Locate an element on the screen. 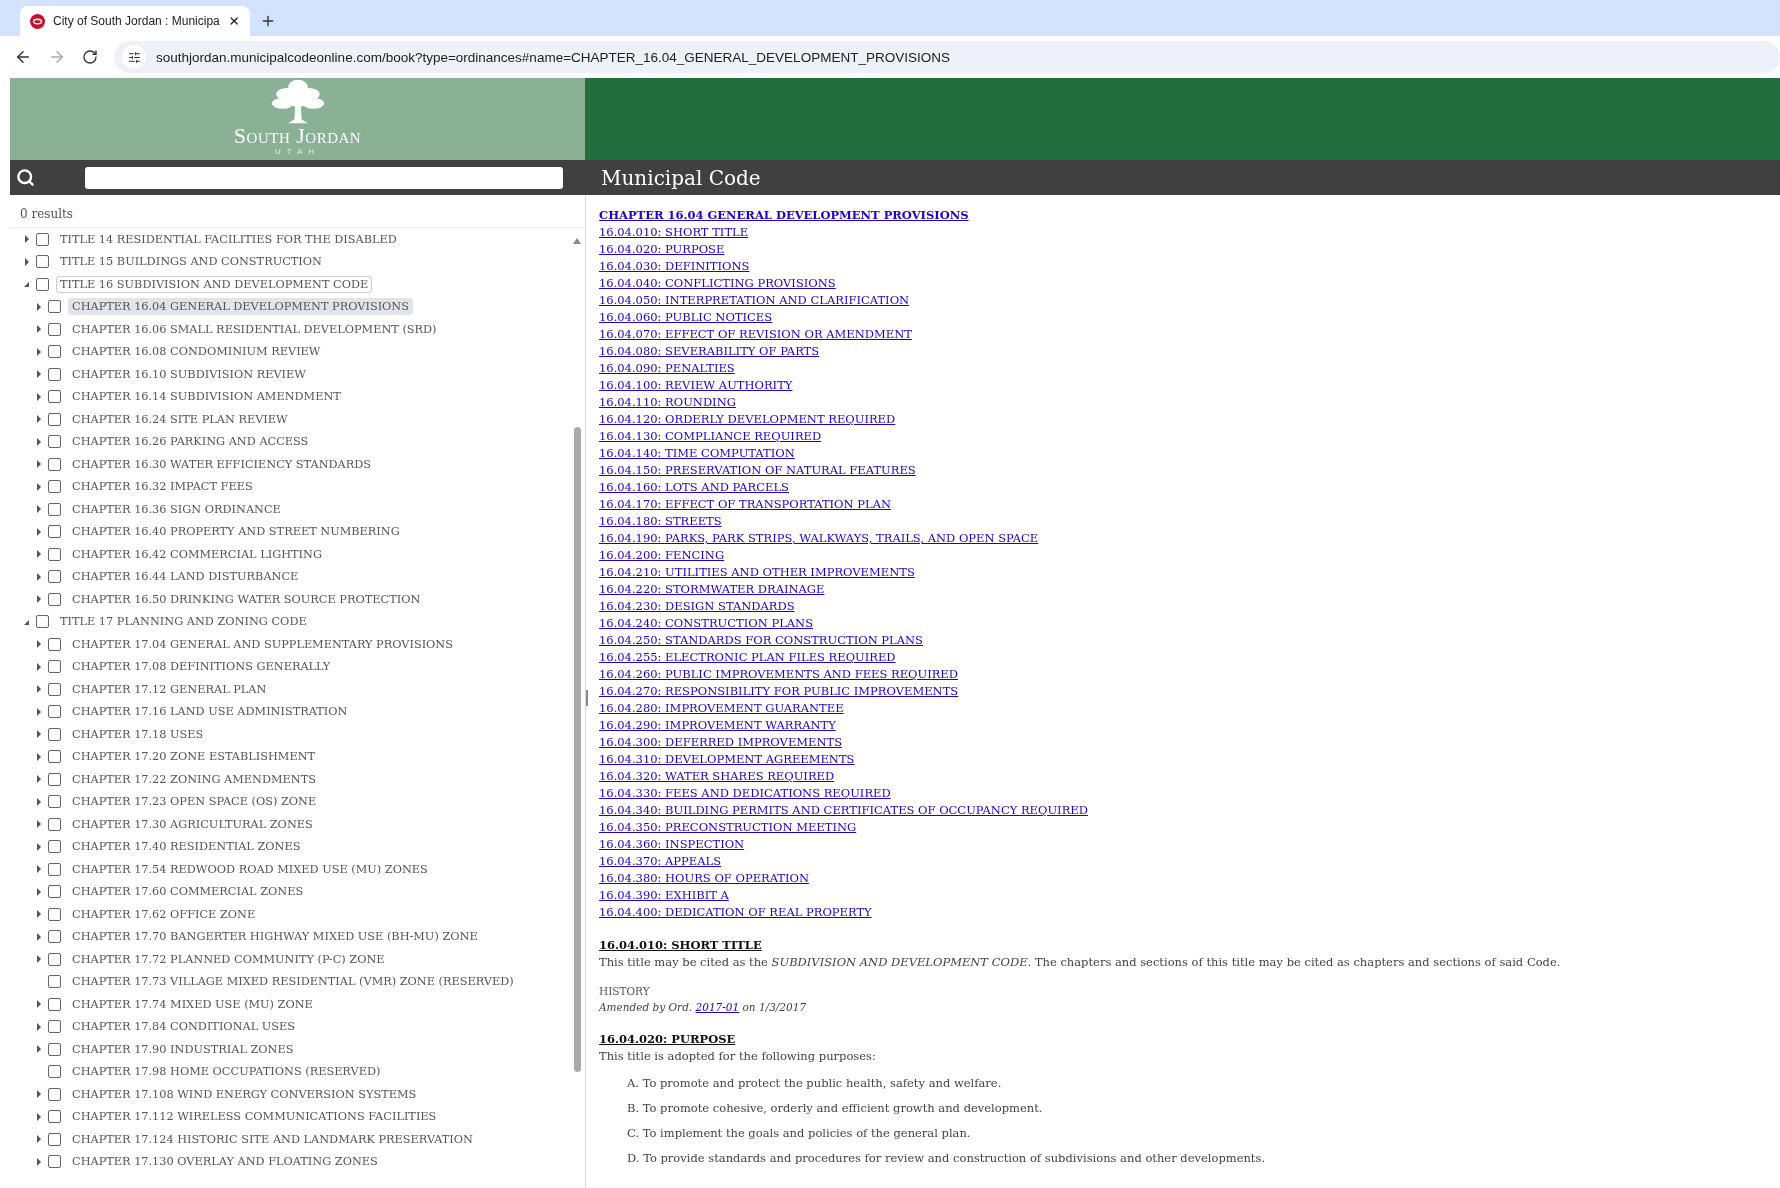  tree-item: CHAPTER 17.124 HISTORIC SITE AND LANDMARK PRESERVATION is located at coordinates (272, 1139).